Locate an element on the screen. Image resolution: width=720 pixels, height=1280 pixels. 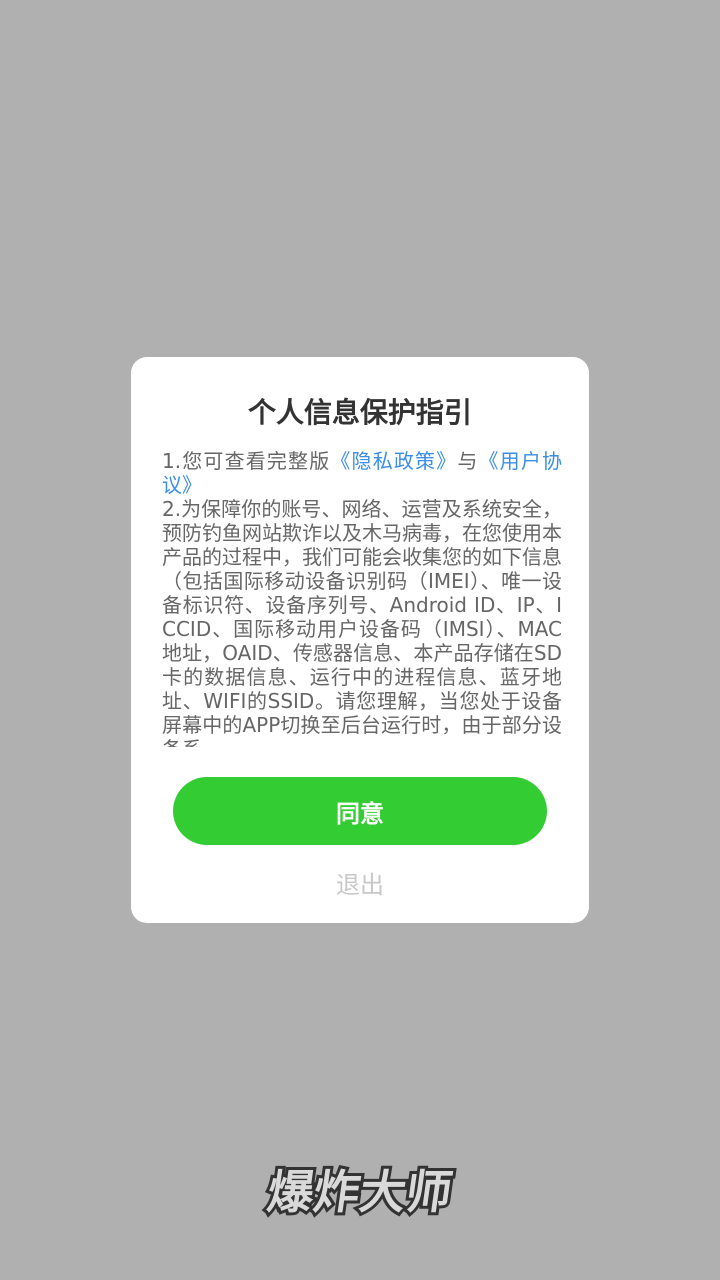
game-logo-text: 爆炸大师 is located at coordinates (360, 1192).